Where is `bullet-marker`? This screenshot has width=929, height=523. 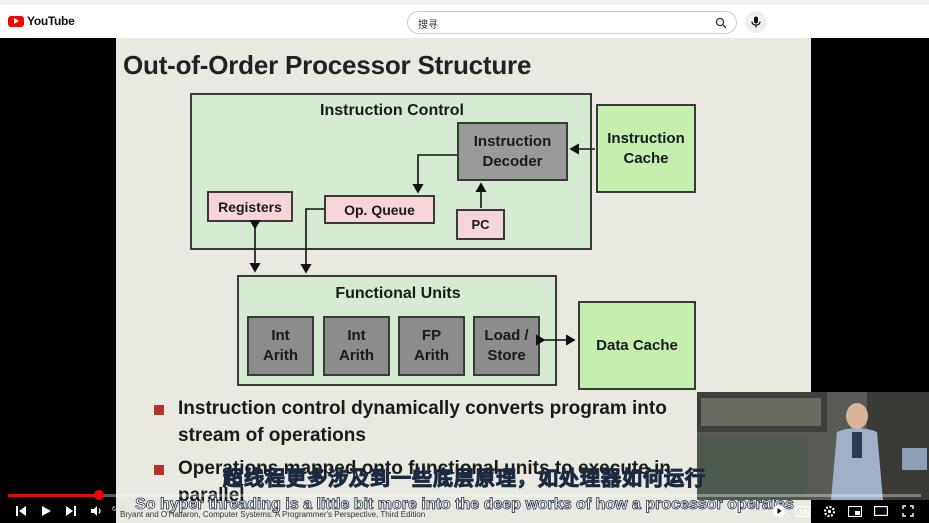
bullet-marker is located at coordinates (159, 410).